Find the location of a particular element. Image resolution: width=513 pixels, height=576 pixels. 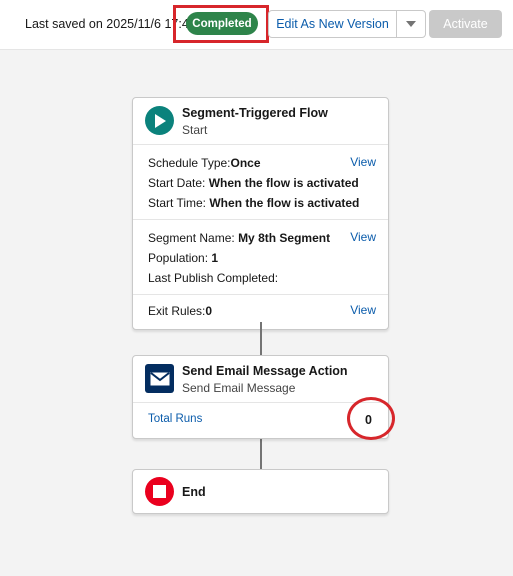

chevron-down-icon is located at coordinates (411, 24).